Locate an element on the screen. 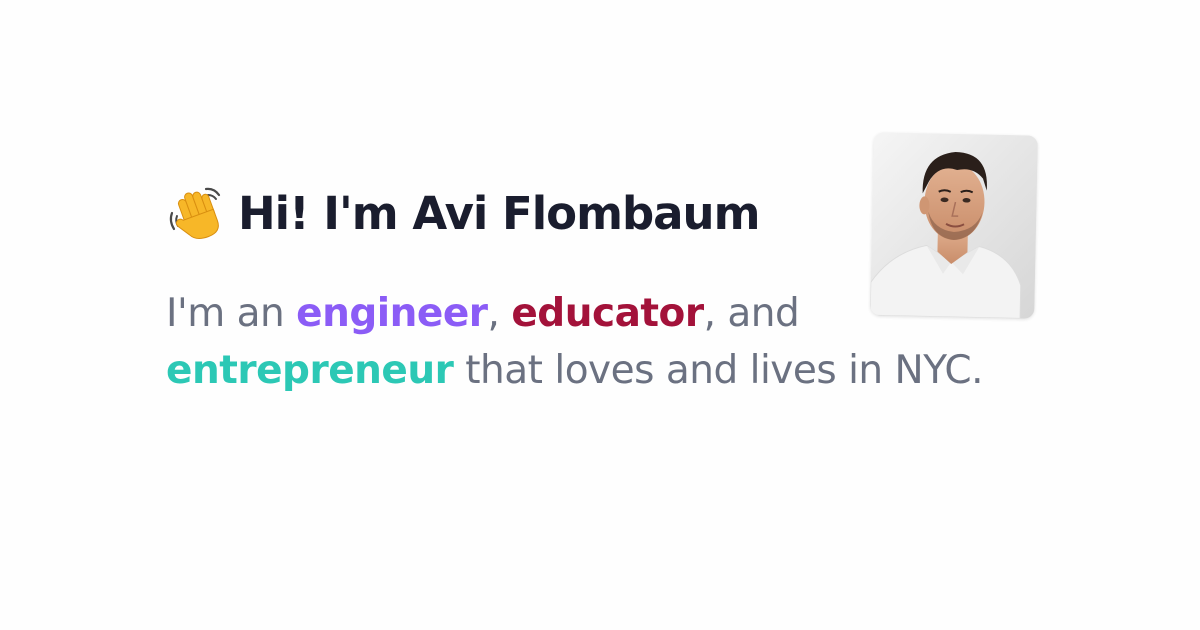  highlight-engineer: engineer is located at coordinates (392, 313).